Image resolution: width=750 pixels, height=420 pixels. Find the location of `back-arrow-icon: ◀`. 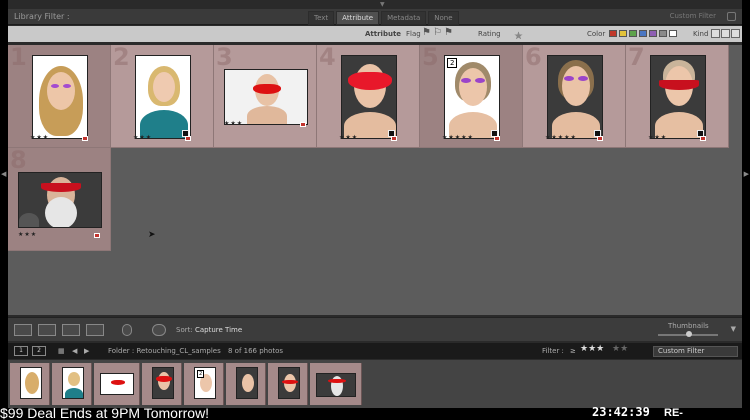

back-arrow-icon: ◀ is located at coordinates (74, 351).